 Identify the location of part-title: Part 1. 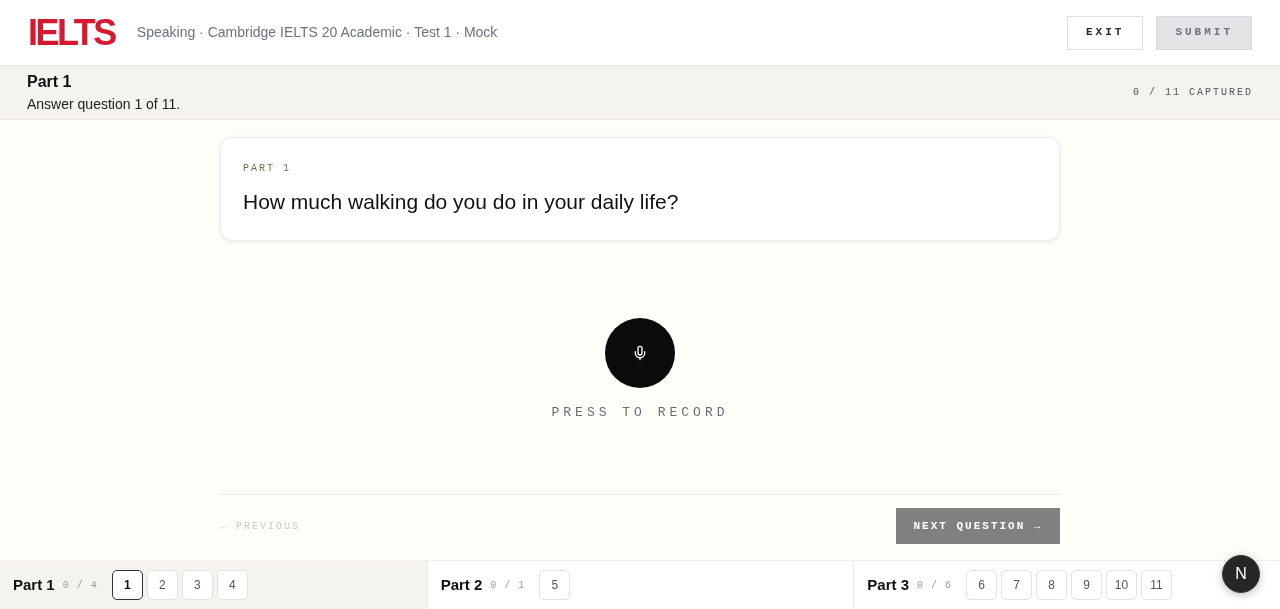
(50, 81).